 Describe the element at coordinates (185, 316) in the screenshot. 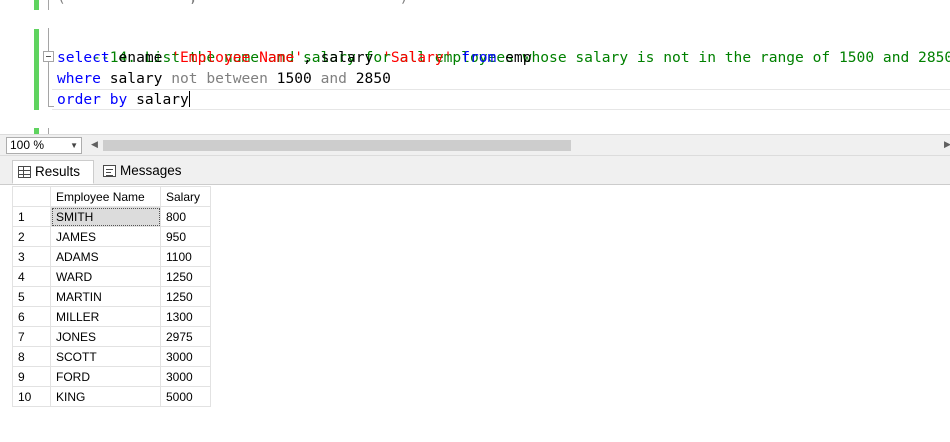

I see `cell-salary: 1300` at that location.